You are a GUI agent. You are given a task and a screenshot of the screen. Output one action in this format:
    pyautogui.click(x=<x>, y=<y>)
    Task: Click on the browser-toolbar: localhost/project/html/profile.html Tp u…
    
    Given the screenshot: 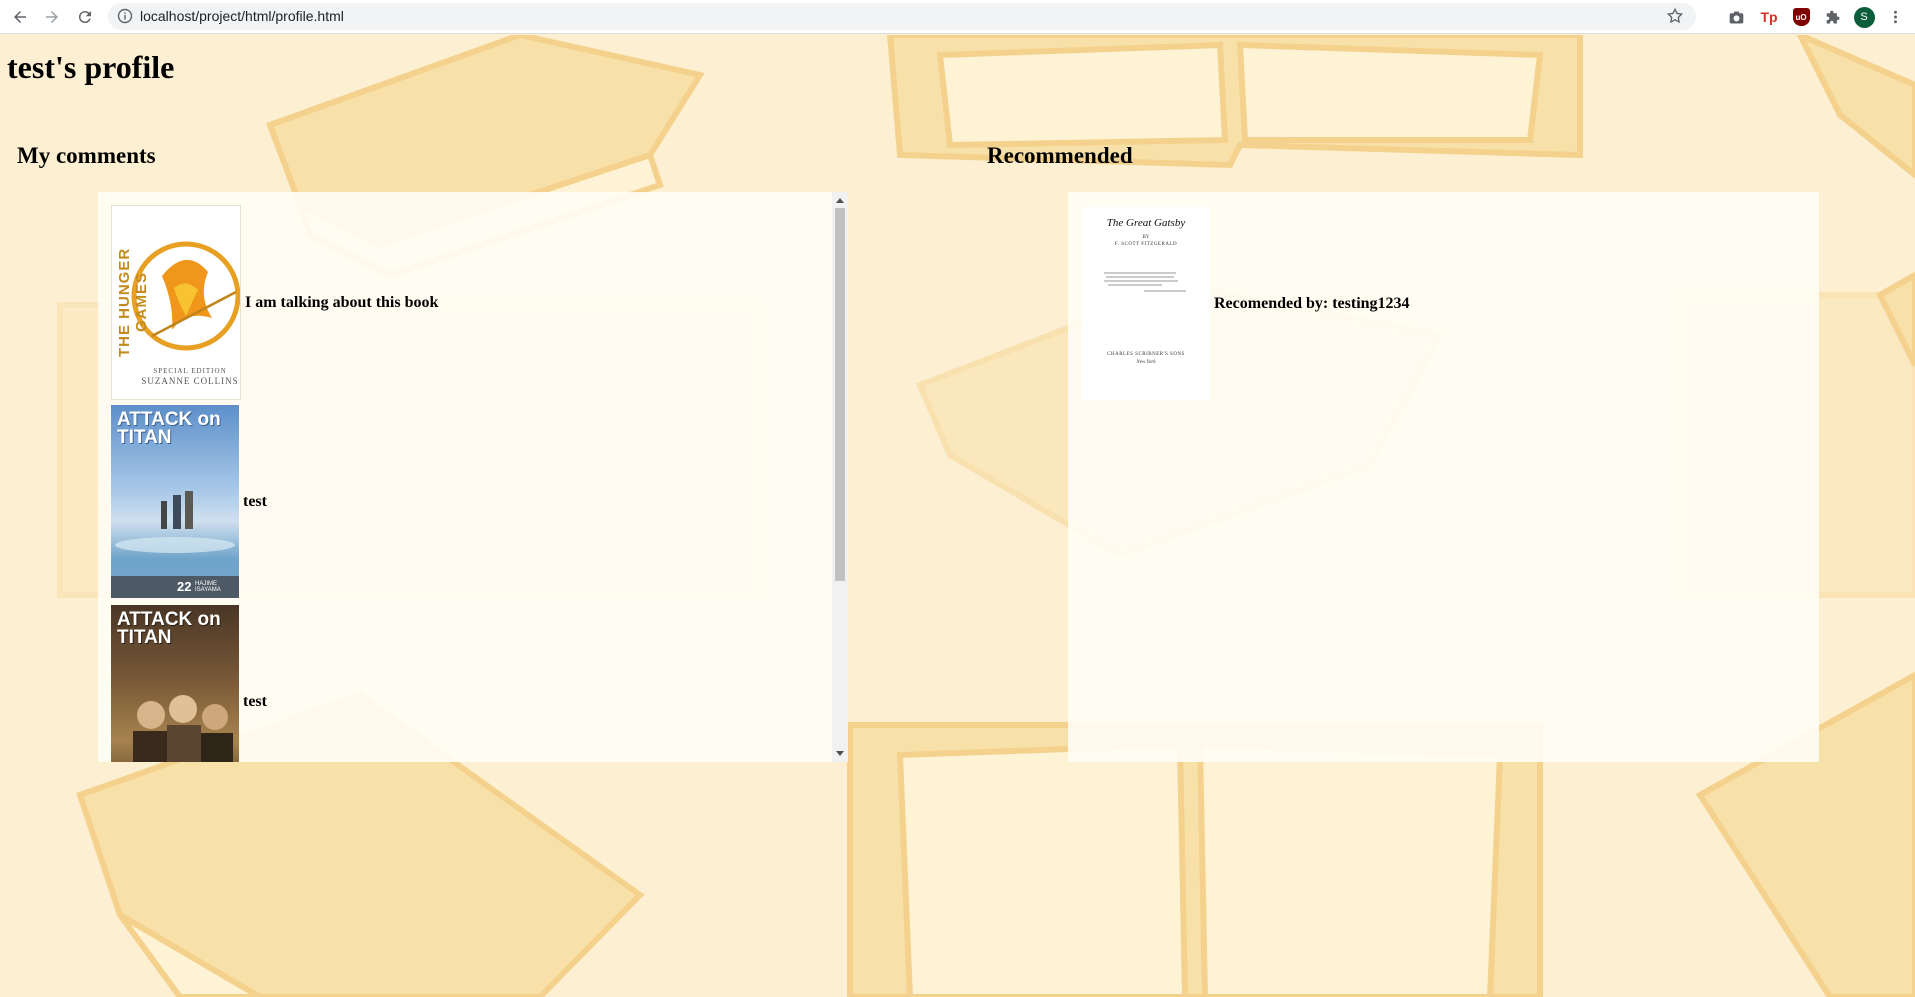 What is the action you would take?
    pyautogui.click(x=957, y=17)
    